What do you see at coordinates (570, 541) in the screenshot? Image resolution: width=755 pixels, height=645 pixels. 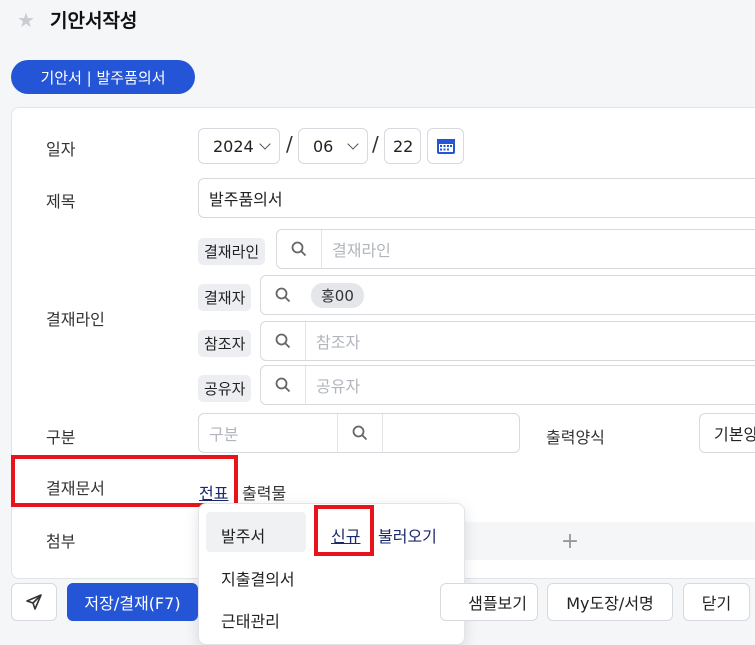 I see `plus-icon: +` at bounding box center [570, 541].